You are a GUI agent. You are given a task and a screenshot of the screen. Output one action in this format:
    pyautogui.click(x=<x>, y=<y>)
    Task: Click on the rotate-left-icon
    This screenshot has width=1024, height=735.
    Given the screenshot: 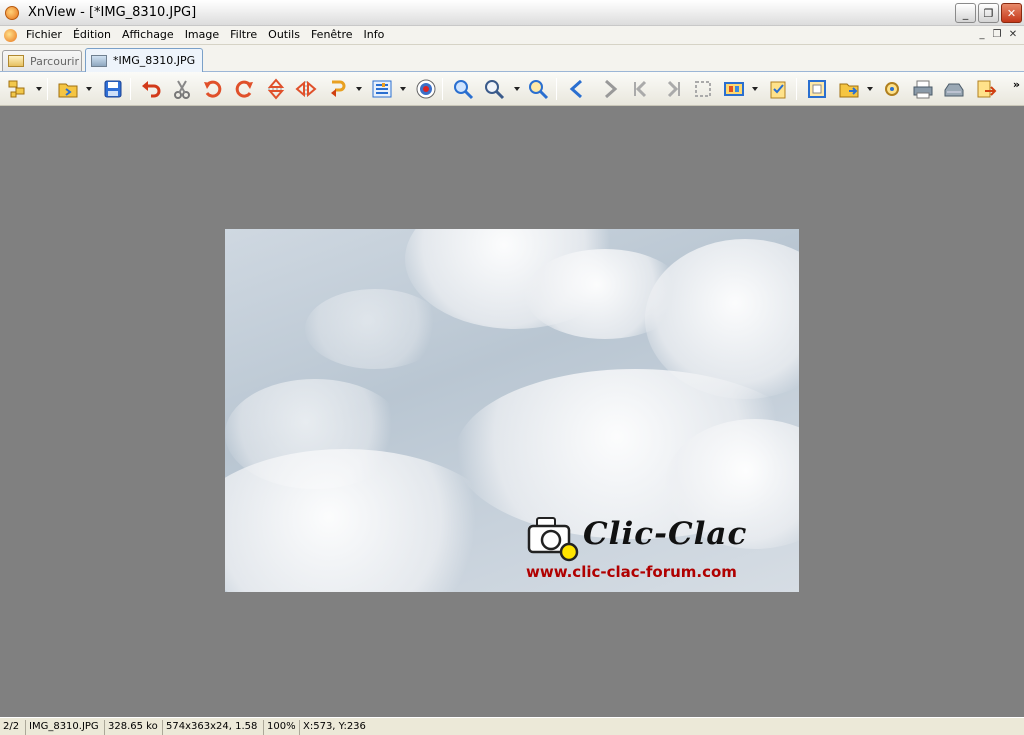 What is the action you would take?
    pyautogui.click(x=213, y=89)
    